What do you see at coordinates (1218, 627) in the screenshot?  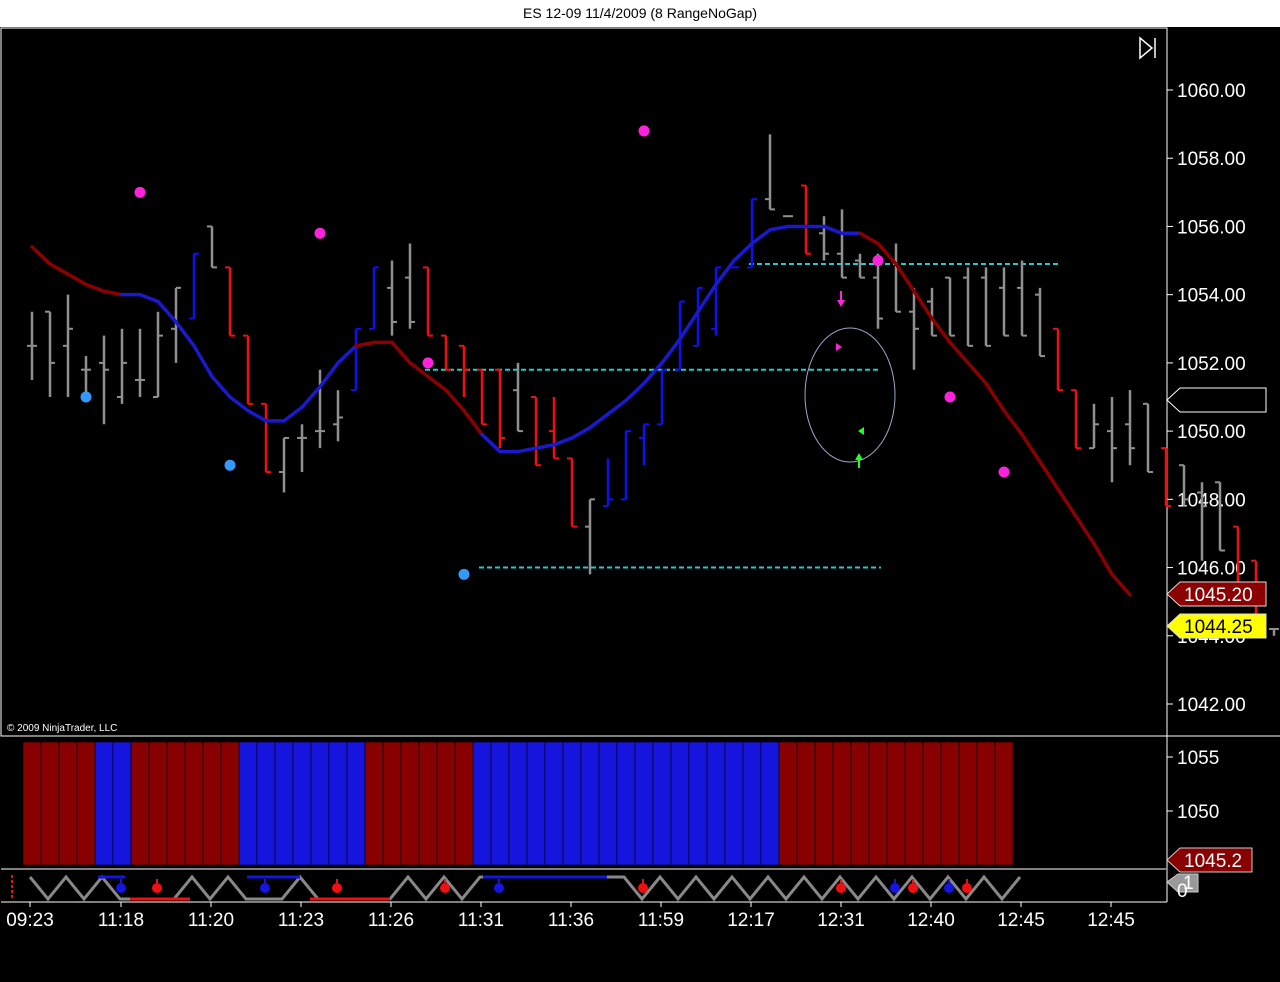 I see `price-marker-label: 1044.25` at bounding box center [1218, 627].